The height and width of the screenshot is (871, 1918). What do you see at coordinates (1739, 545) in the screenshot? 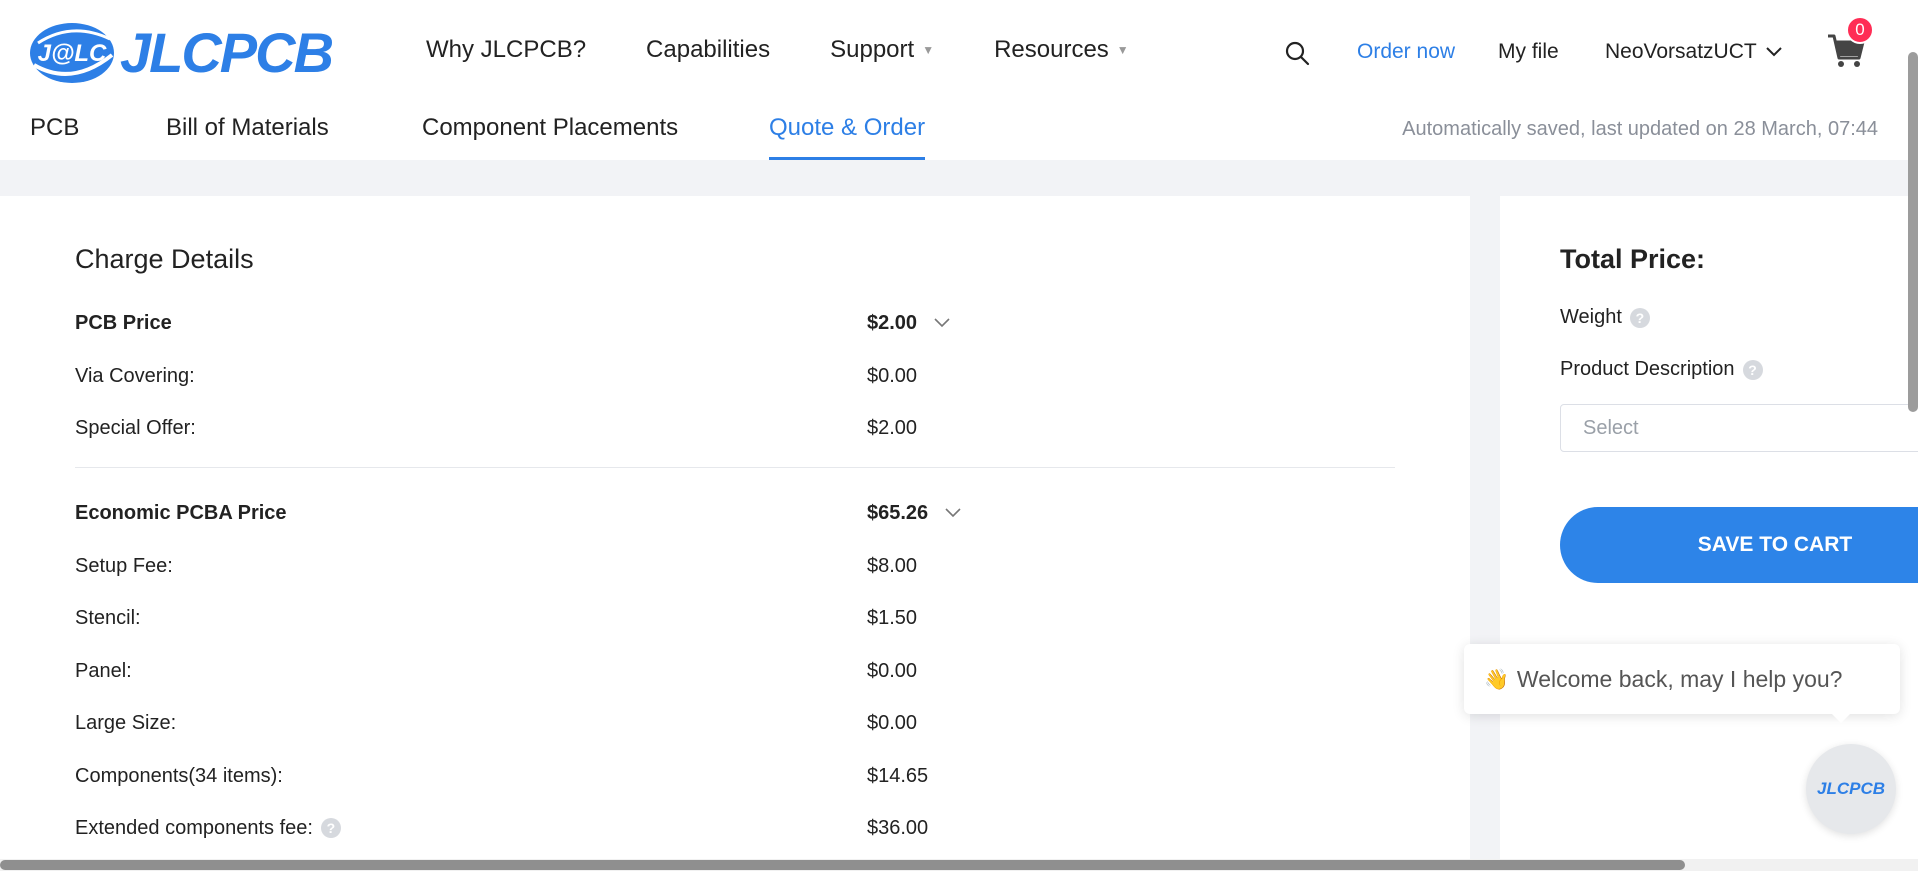
I see `save-to-cart-button: SAVE TO CART` at bounding box center [1739, 545].